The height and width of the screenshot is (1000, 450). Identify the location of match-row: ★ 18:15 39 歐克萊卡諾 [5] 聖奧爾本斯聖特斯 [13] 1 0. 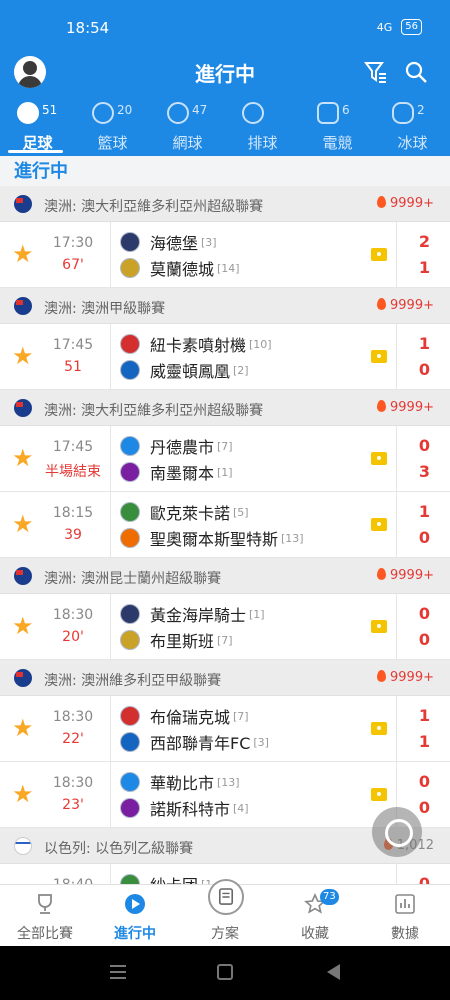
(225, 525).